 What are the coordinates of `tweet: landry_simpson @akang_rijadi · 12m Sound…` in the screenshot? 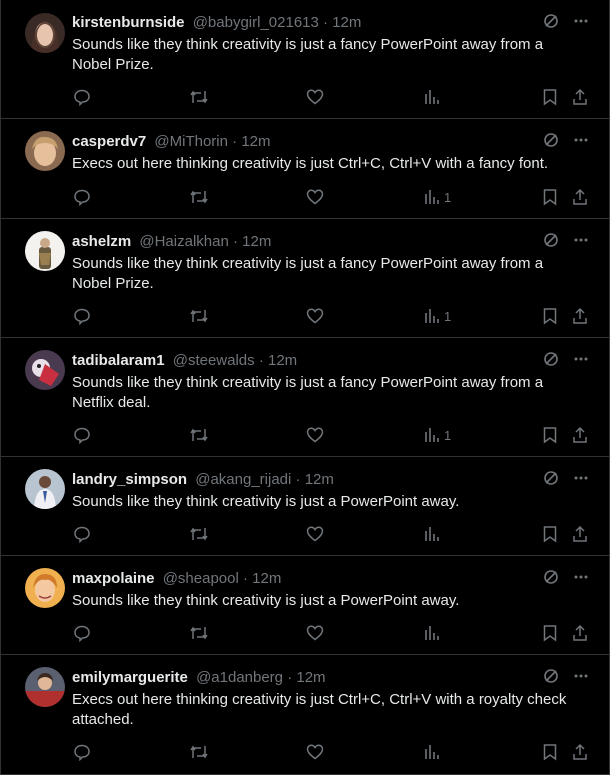 It's located at (305, 506).